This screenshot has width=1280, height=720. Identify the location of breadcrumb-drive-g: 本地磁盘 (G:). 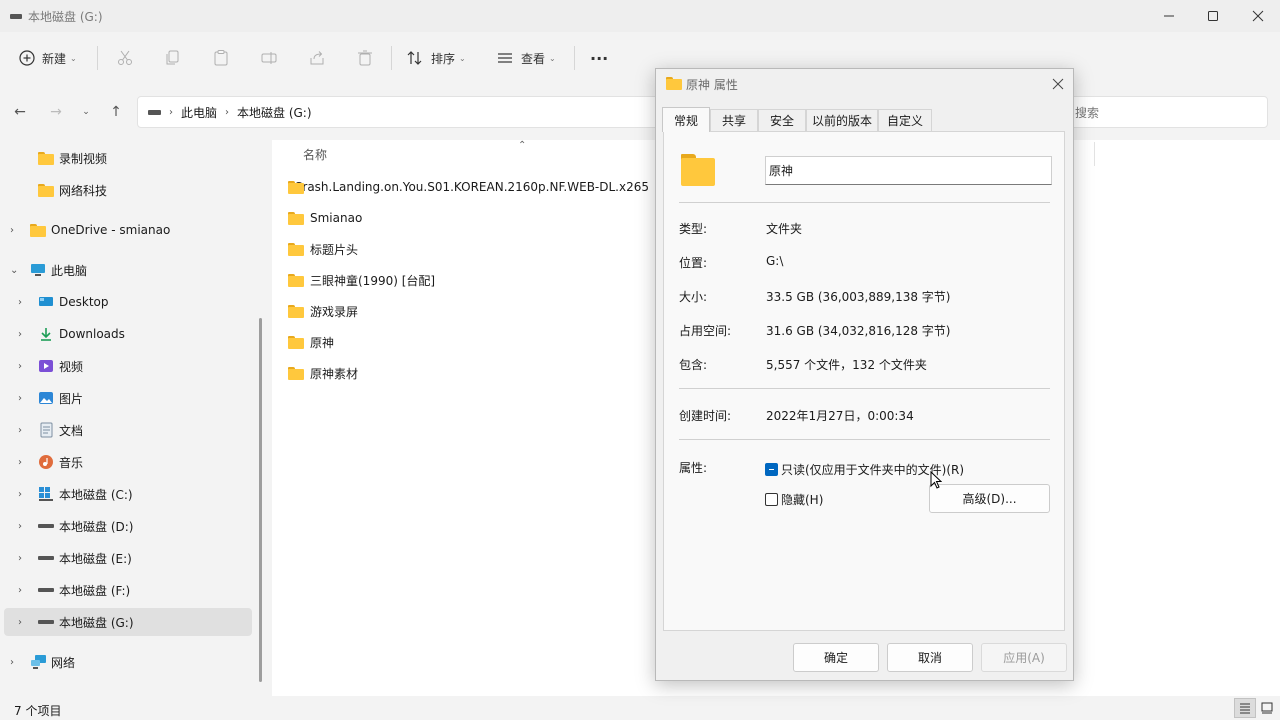
(274, 112).